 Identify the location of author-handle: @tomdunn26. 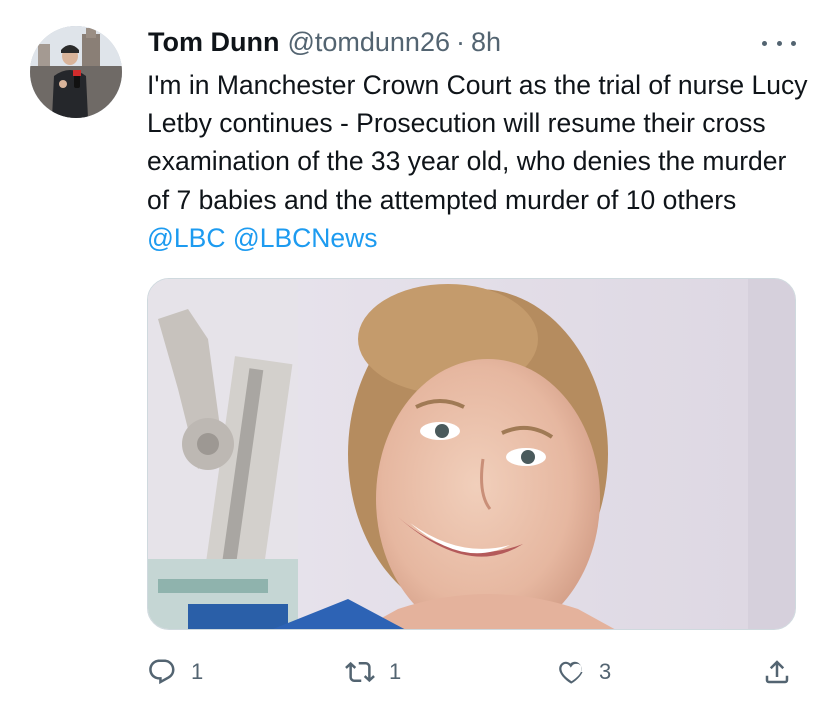
(368, 42).